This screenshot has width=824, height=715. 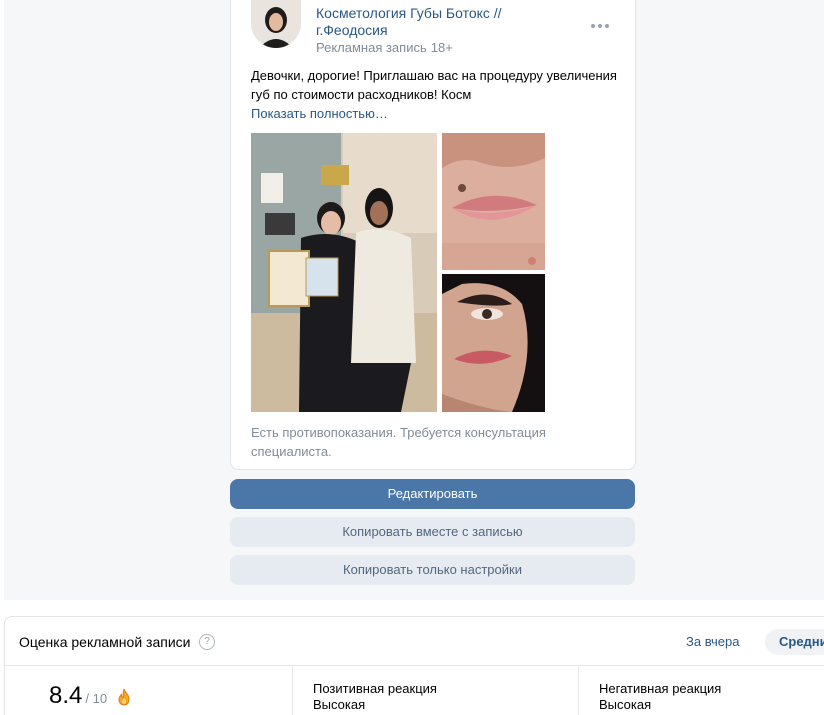 What do you see at coordinates (375, 688) in the screenshot?
I see `positive-reaction-label: Позитивная реакция` at bounding box center [375, 688].